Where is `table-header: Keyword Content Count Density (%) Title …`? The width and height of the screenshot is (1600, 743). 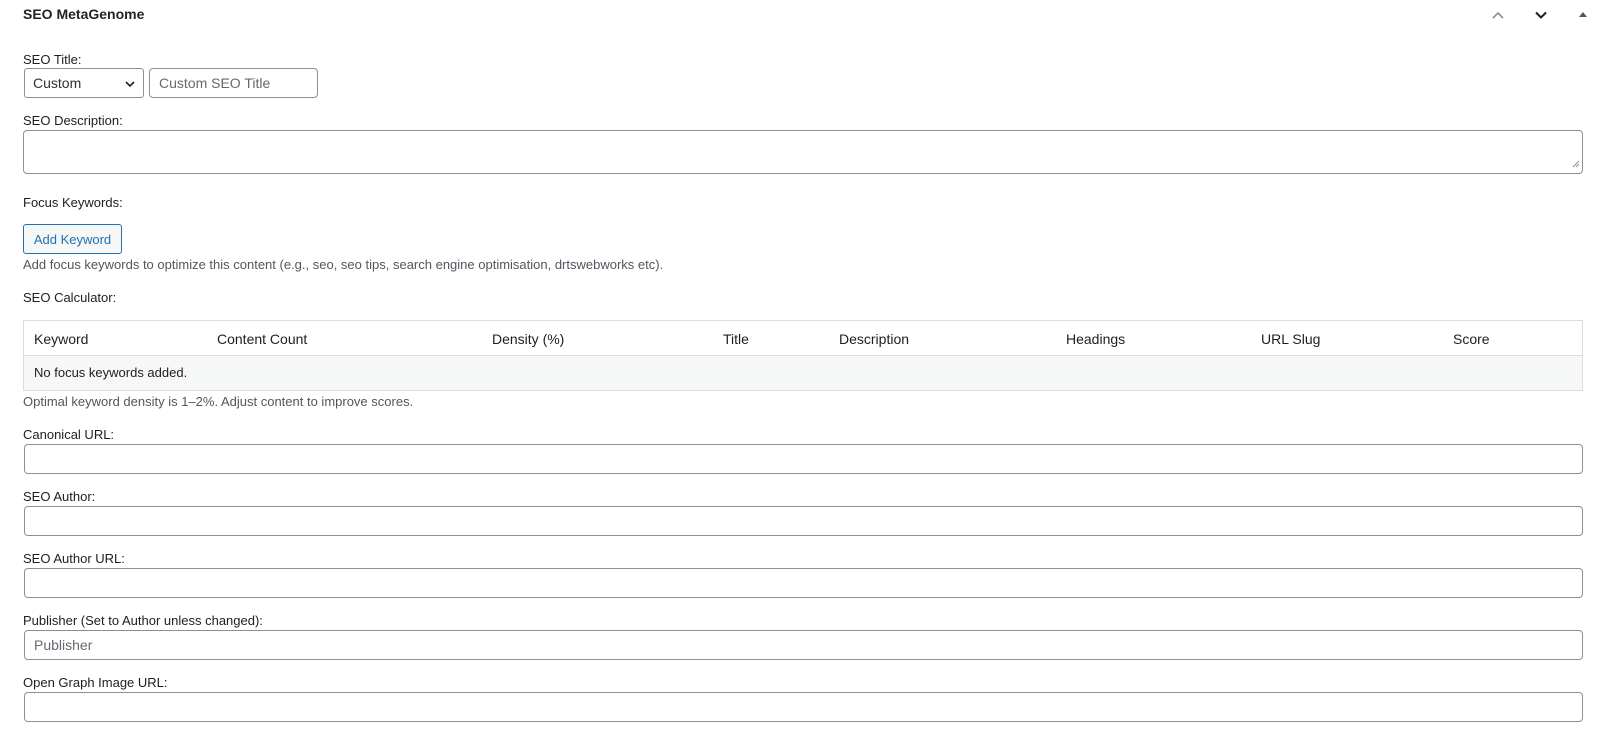
table-header: Keyword Content Count Density (%) Title … is located at coordinates (803, 338).